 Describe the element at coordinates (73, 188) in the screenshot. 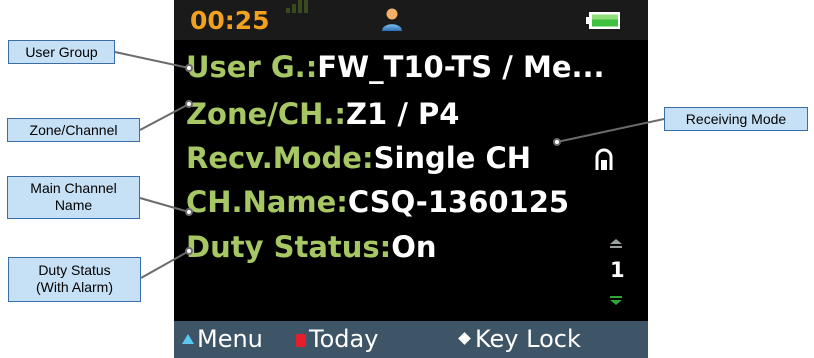

I see `main-channel-name-callout-line-1: Main Channel` at that location.